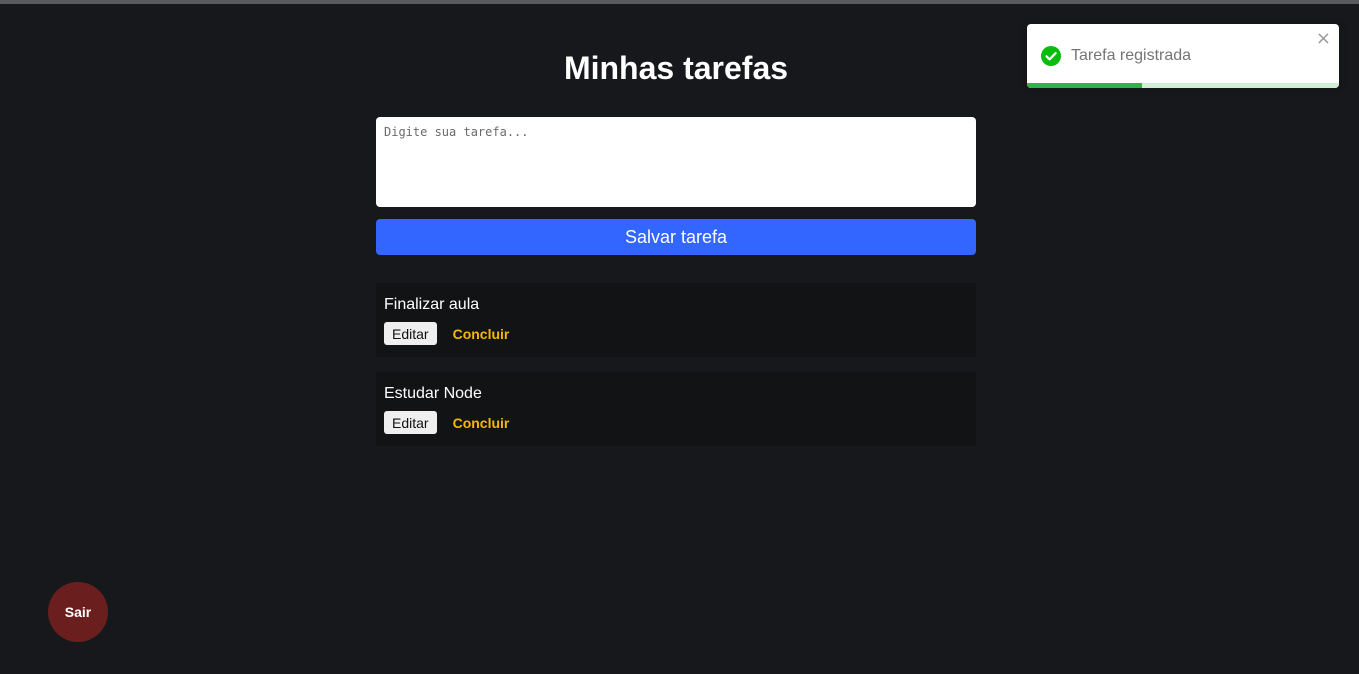  Describe the element at coordinates (78, 612) in the screenshot. I see `logout-button: Sair` at that location.